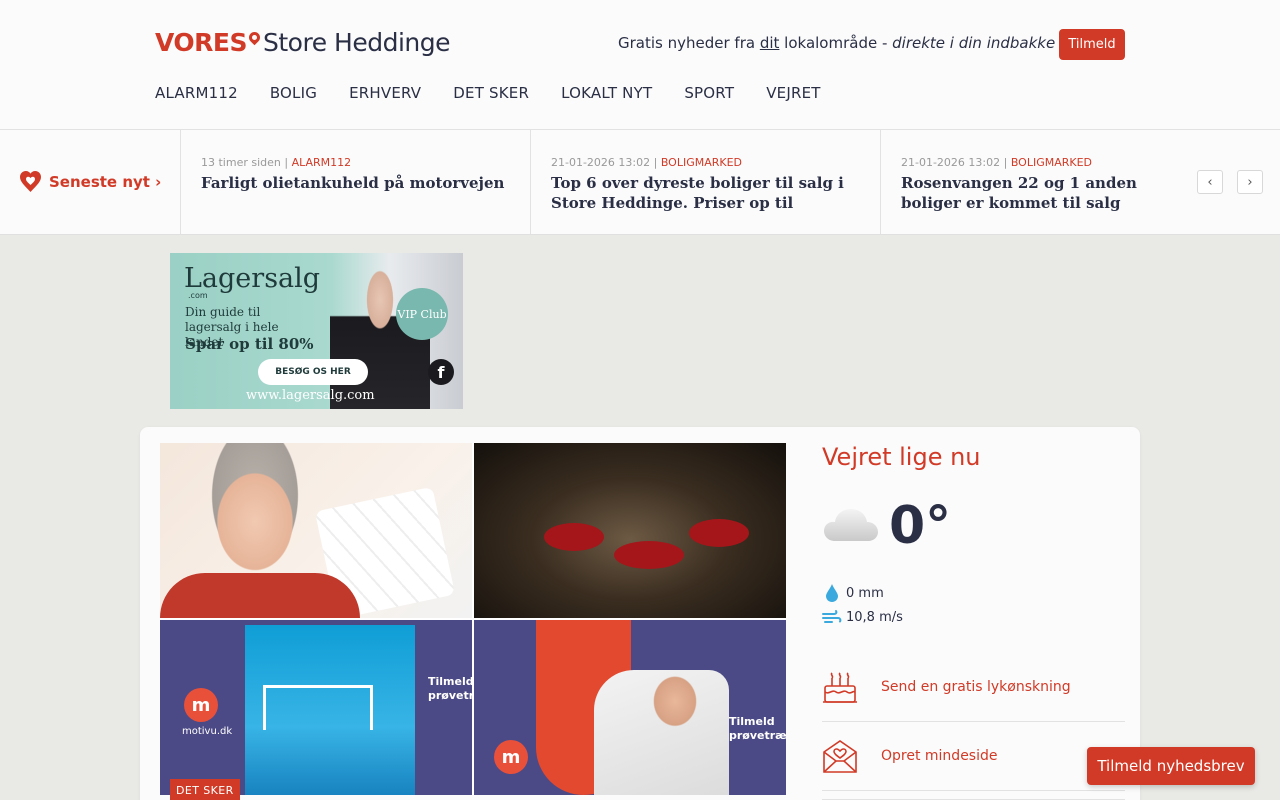  Describe the element at coordinates (1210, 182) in the screenshot. I see `ticker-prev-button: ‹` at that location.